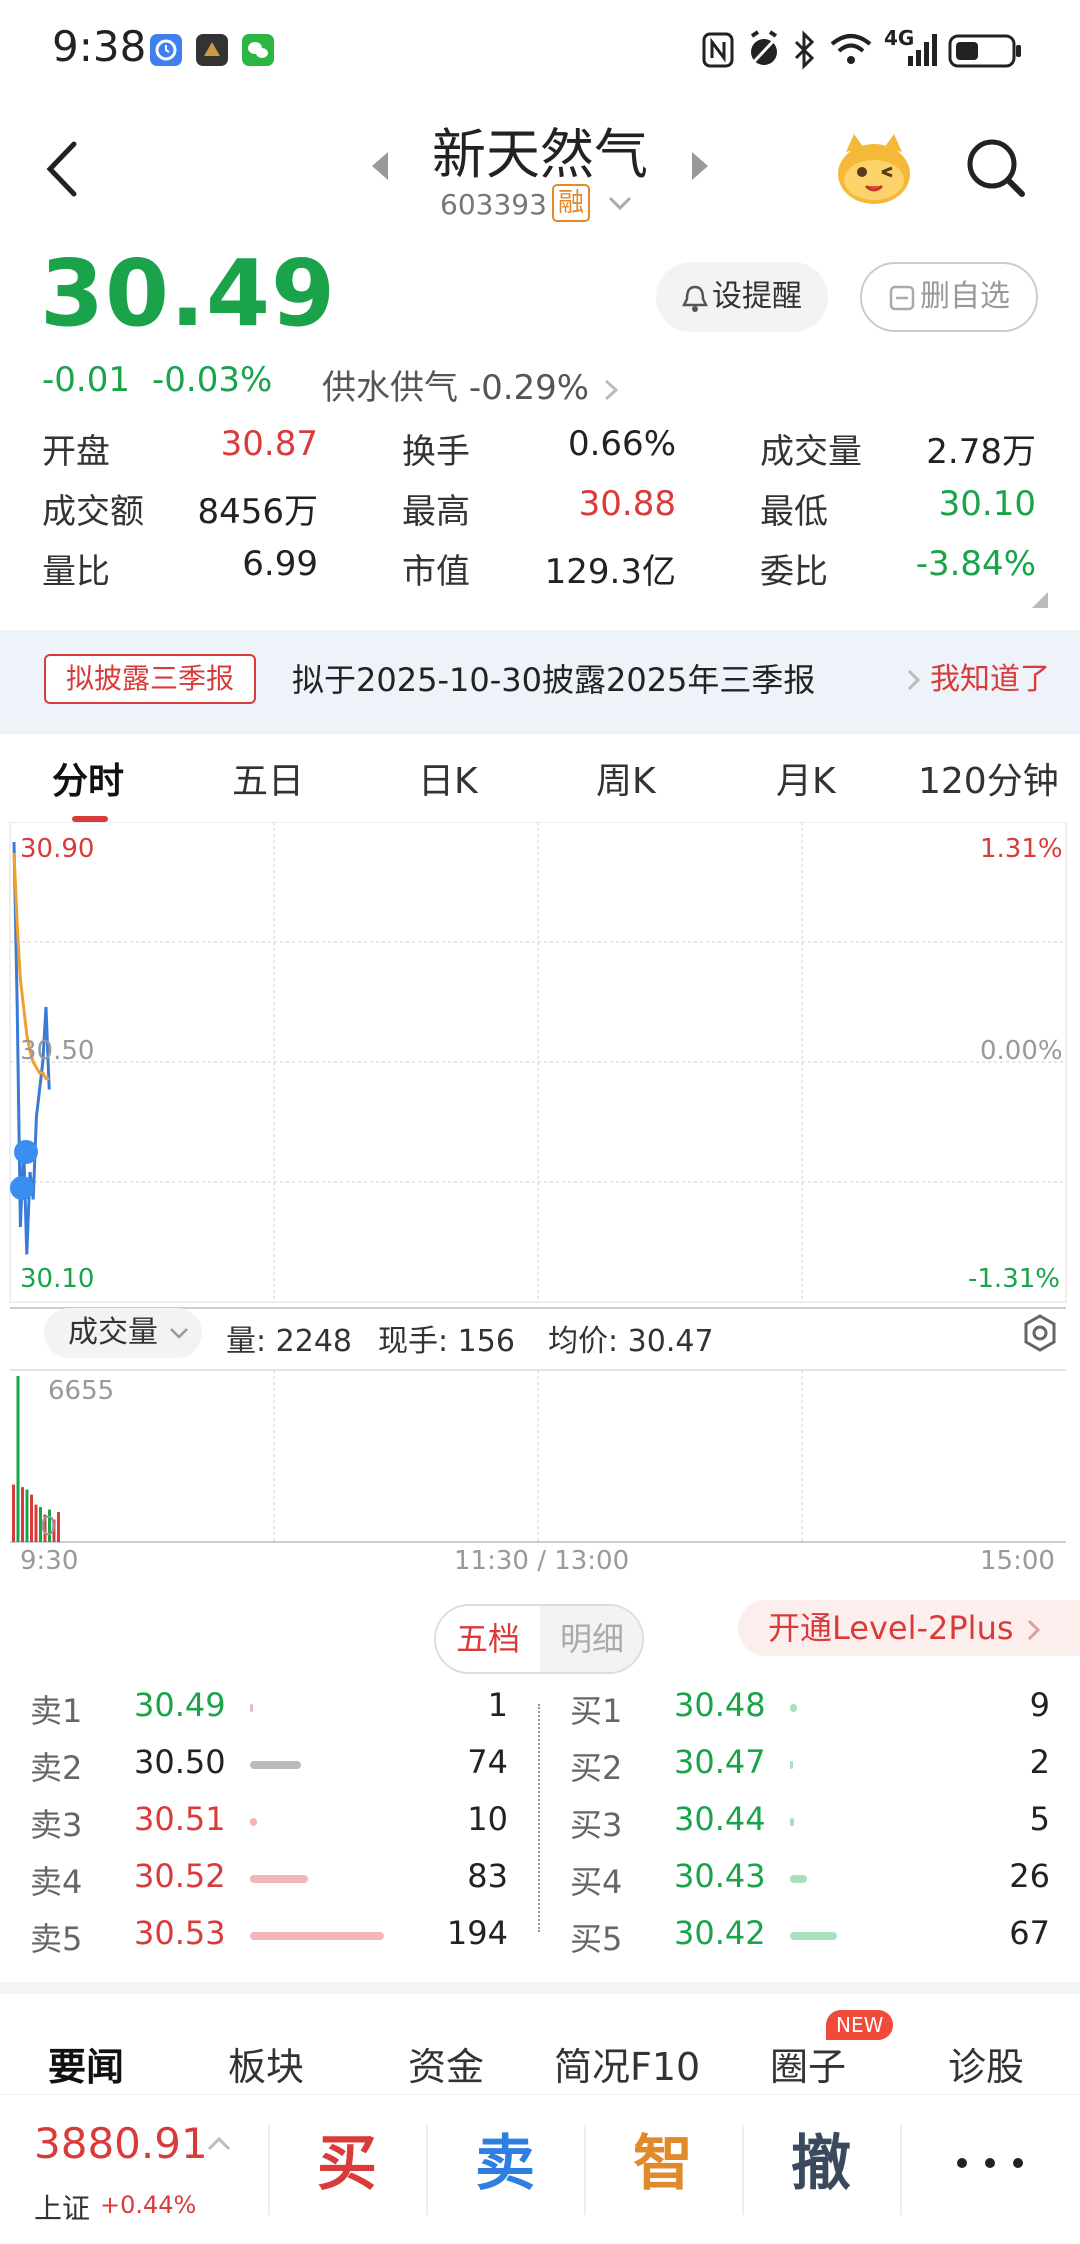 This screenshot has height=2244, width=1080. What do you see at coordinates (497, 1705) in the screenshot?
I see `sell-level-volume: 1` at bounding box center [497, 1705].